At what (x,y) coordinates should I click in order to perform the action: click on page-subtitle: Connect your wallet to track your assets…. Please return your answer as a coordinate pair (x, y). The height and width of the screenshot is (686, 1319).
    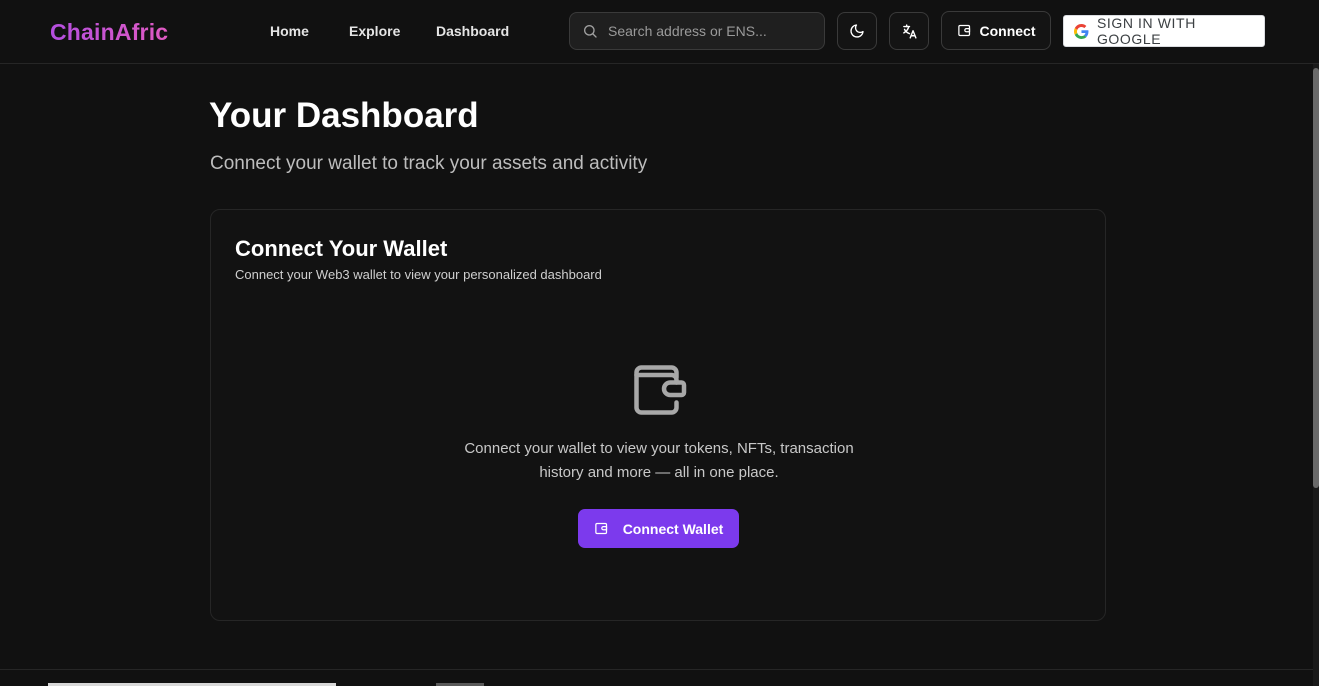
    Looking at the image, I should click on (429, 163).